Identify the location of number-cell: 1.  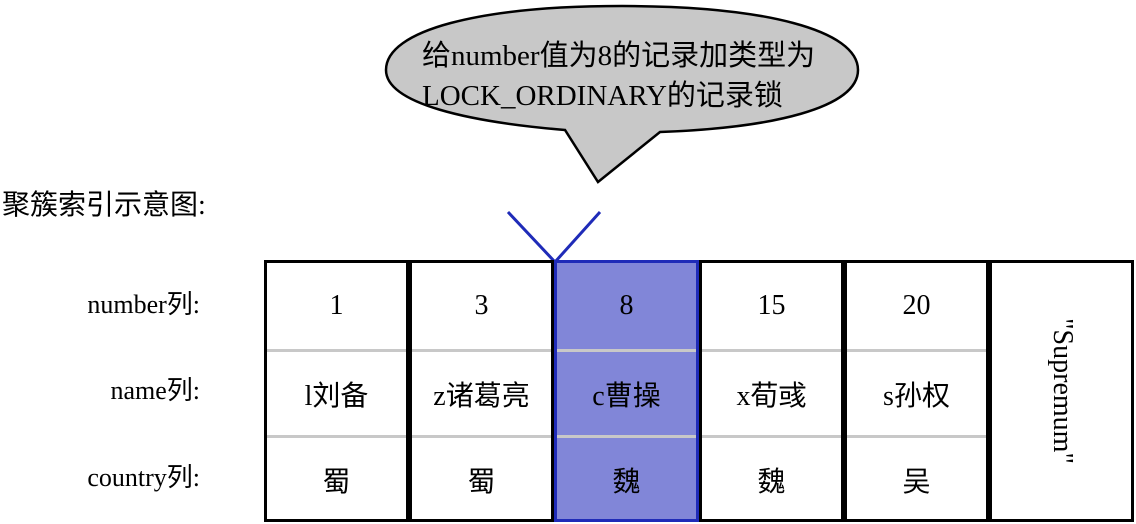
(336, 305).